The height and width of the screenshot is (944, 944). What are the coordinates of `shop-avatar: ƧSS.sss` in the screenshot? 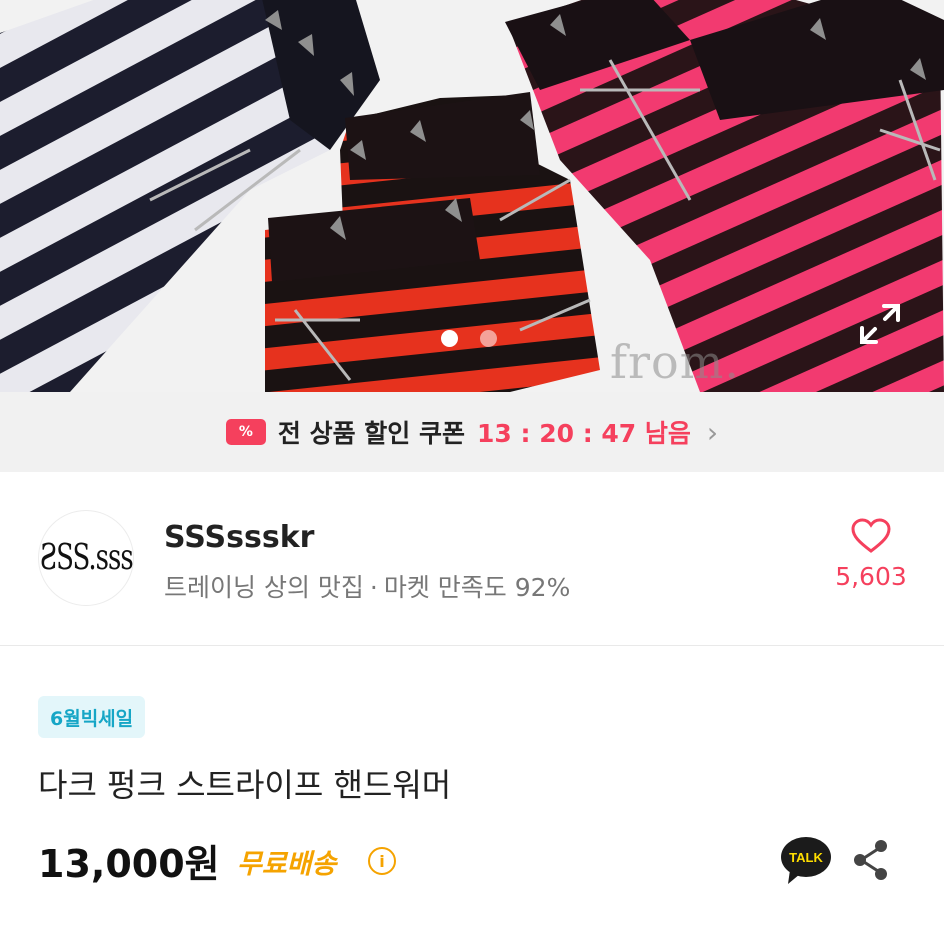 It's located at (86, 558).